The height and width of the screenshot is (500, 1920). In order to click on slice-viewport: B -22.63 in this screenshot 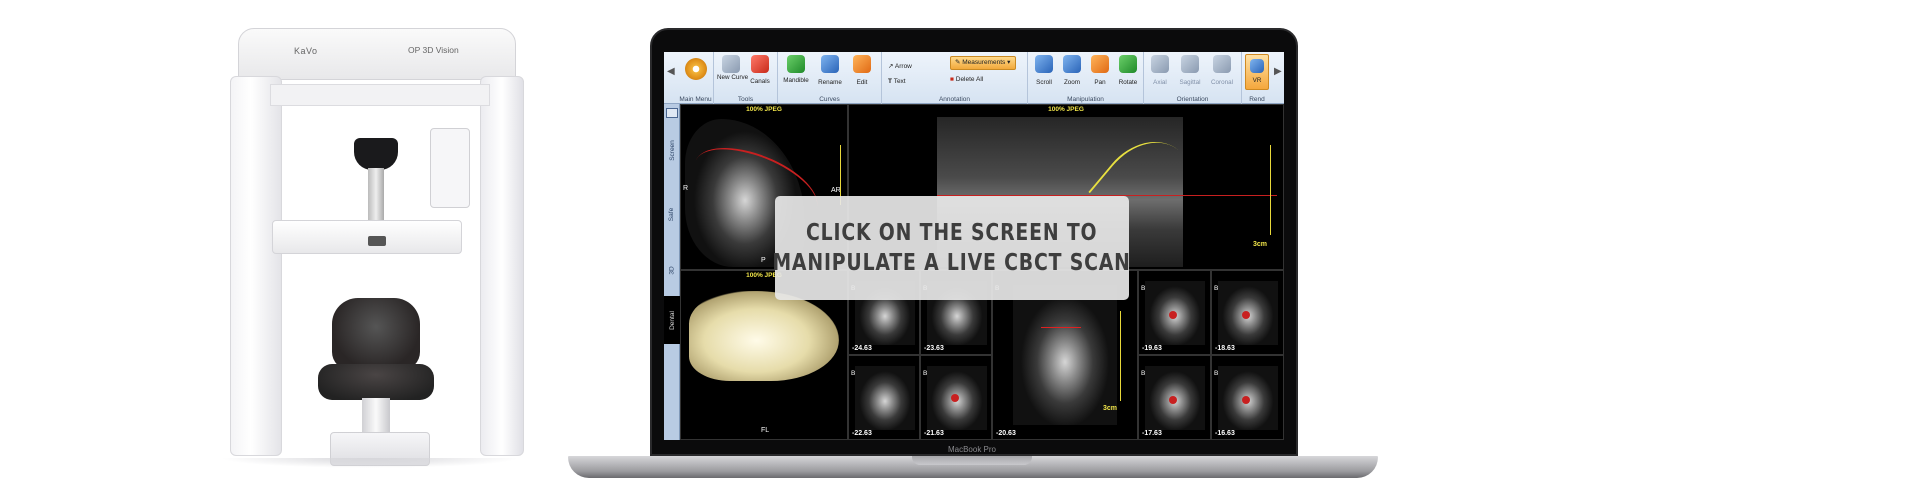, I will do `click(884, 397)`.